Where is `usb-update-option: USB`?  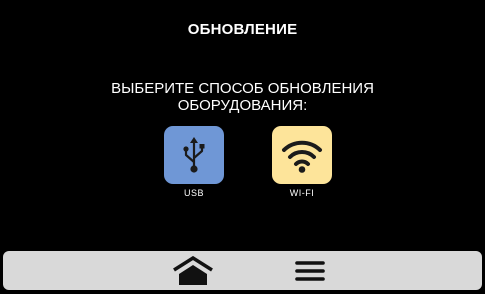 usb-update-option: USB is located at coordinates (194, 162).